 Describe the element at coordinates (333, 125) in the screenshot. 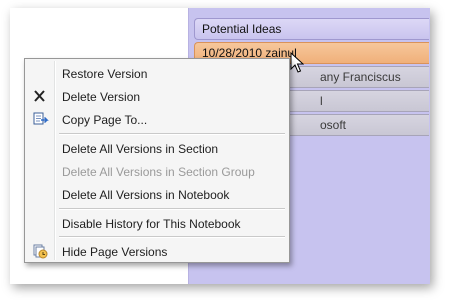

I see `page-tab-label: osoft` at that location.